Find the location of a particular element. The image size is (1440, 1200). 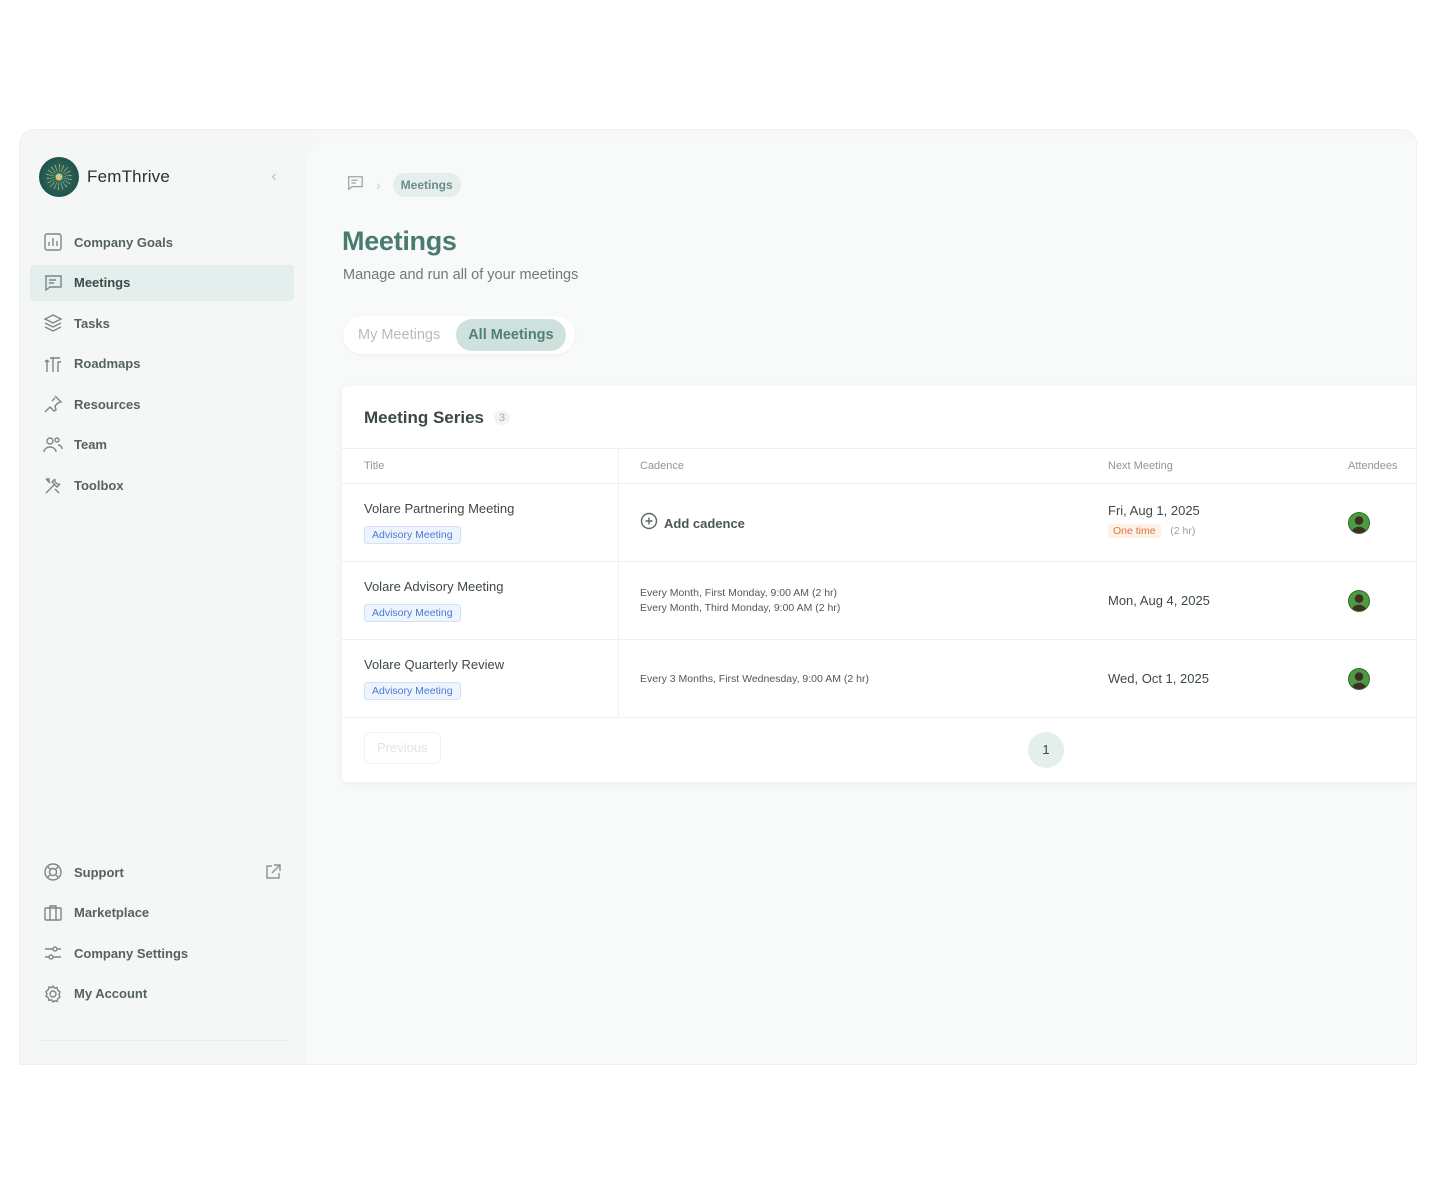

chart-icon is located at coordinates (53, 242).